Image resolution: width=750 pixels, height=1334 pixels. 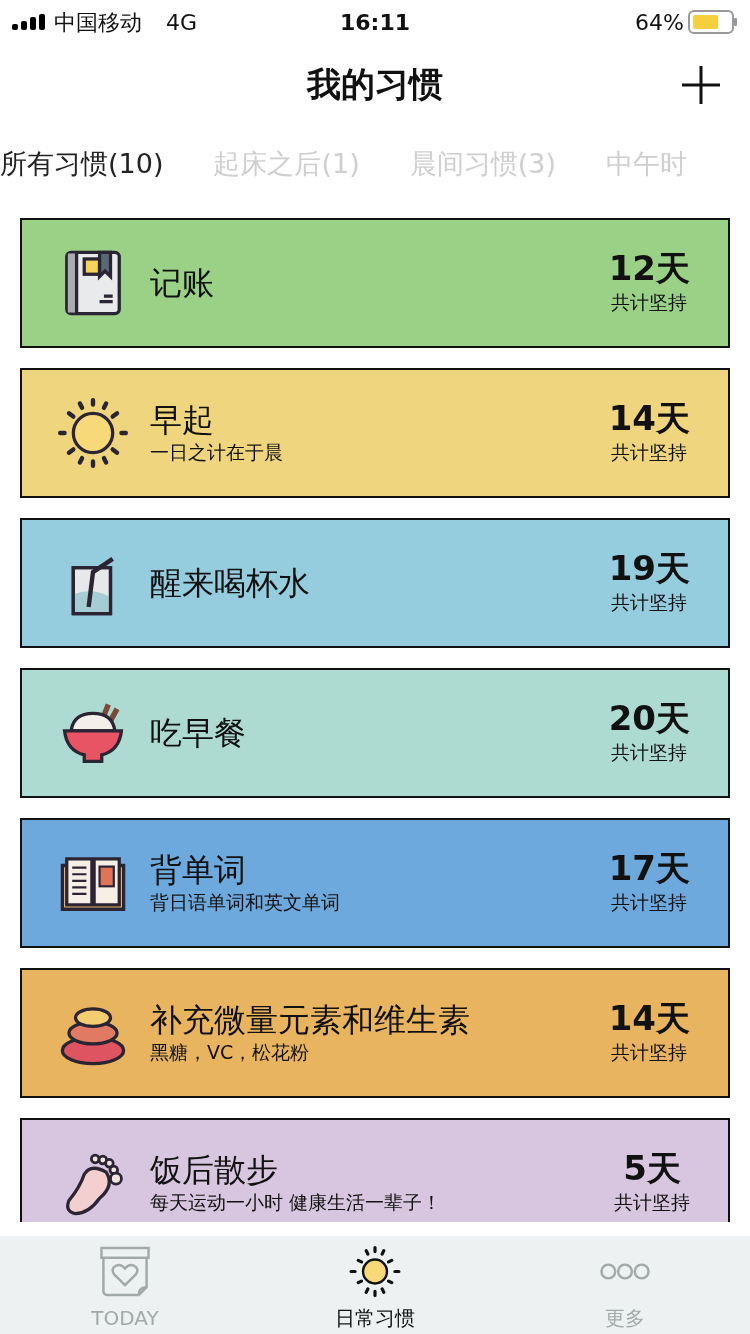 I want to click on habit-name: 饭后散步, so click(x=214, y=1170).